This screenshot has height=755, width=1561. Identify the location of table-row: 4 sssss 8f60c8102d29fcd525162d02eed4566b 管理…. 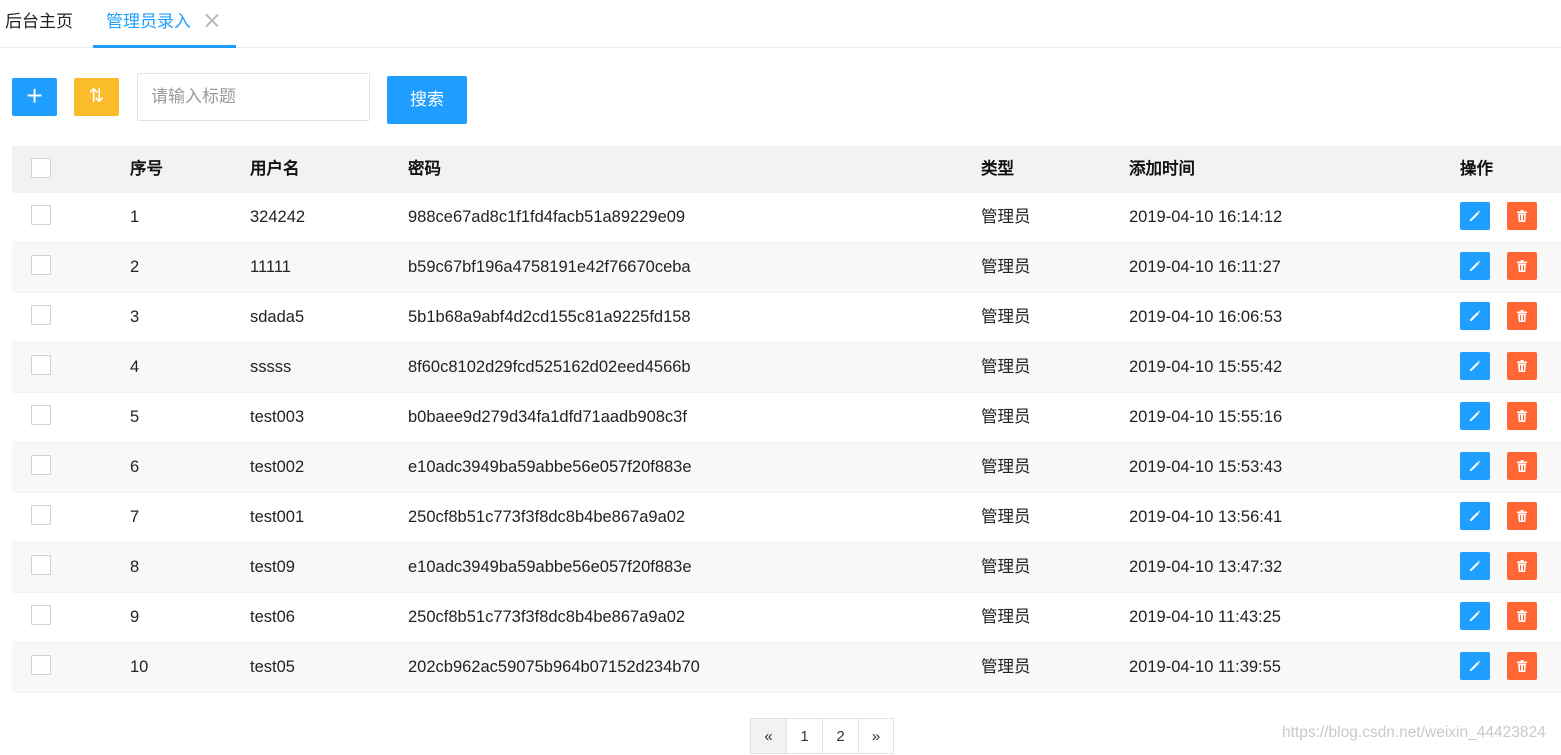
(786, 368).